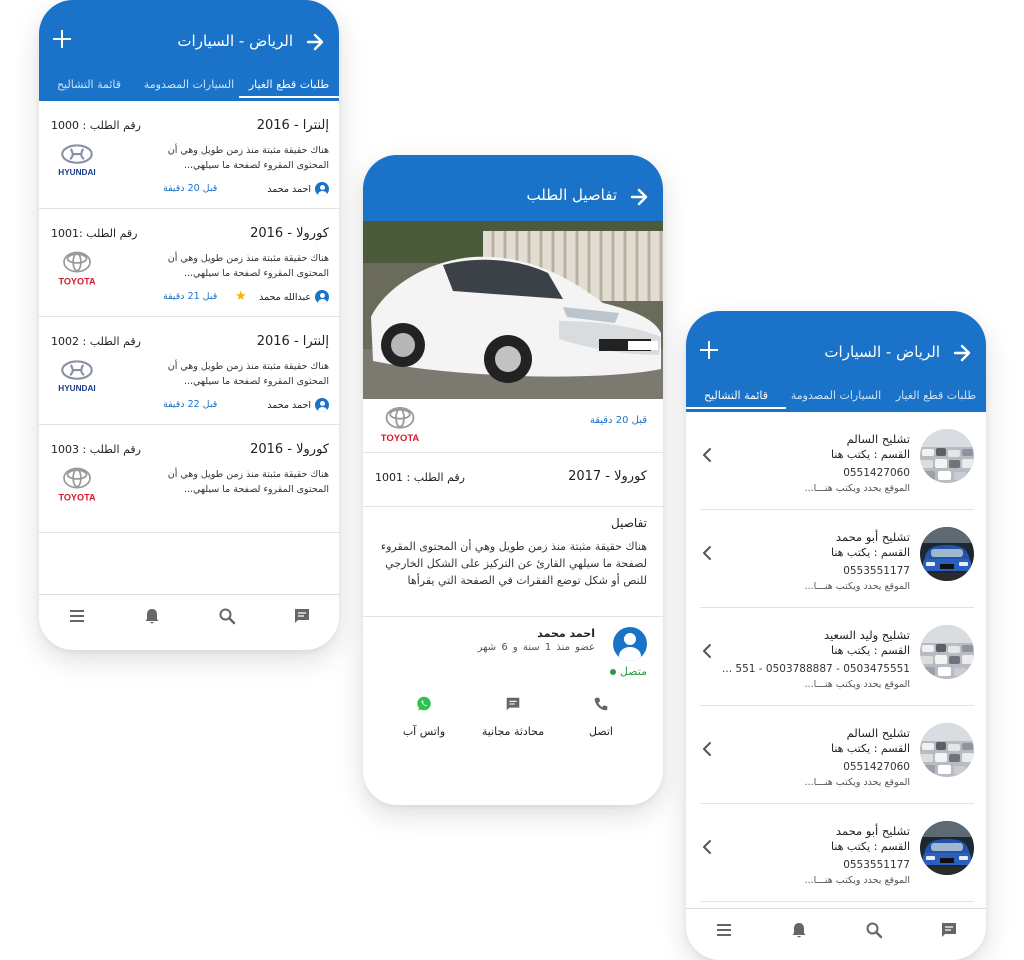  What do you see at coordinates (77, 485) in the screenshot?
I see `toyota-logo` at bounding box center [77, 485].